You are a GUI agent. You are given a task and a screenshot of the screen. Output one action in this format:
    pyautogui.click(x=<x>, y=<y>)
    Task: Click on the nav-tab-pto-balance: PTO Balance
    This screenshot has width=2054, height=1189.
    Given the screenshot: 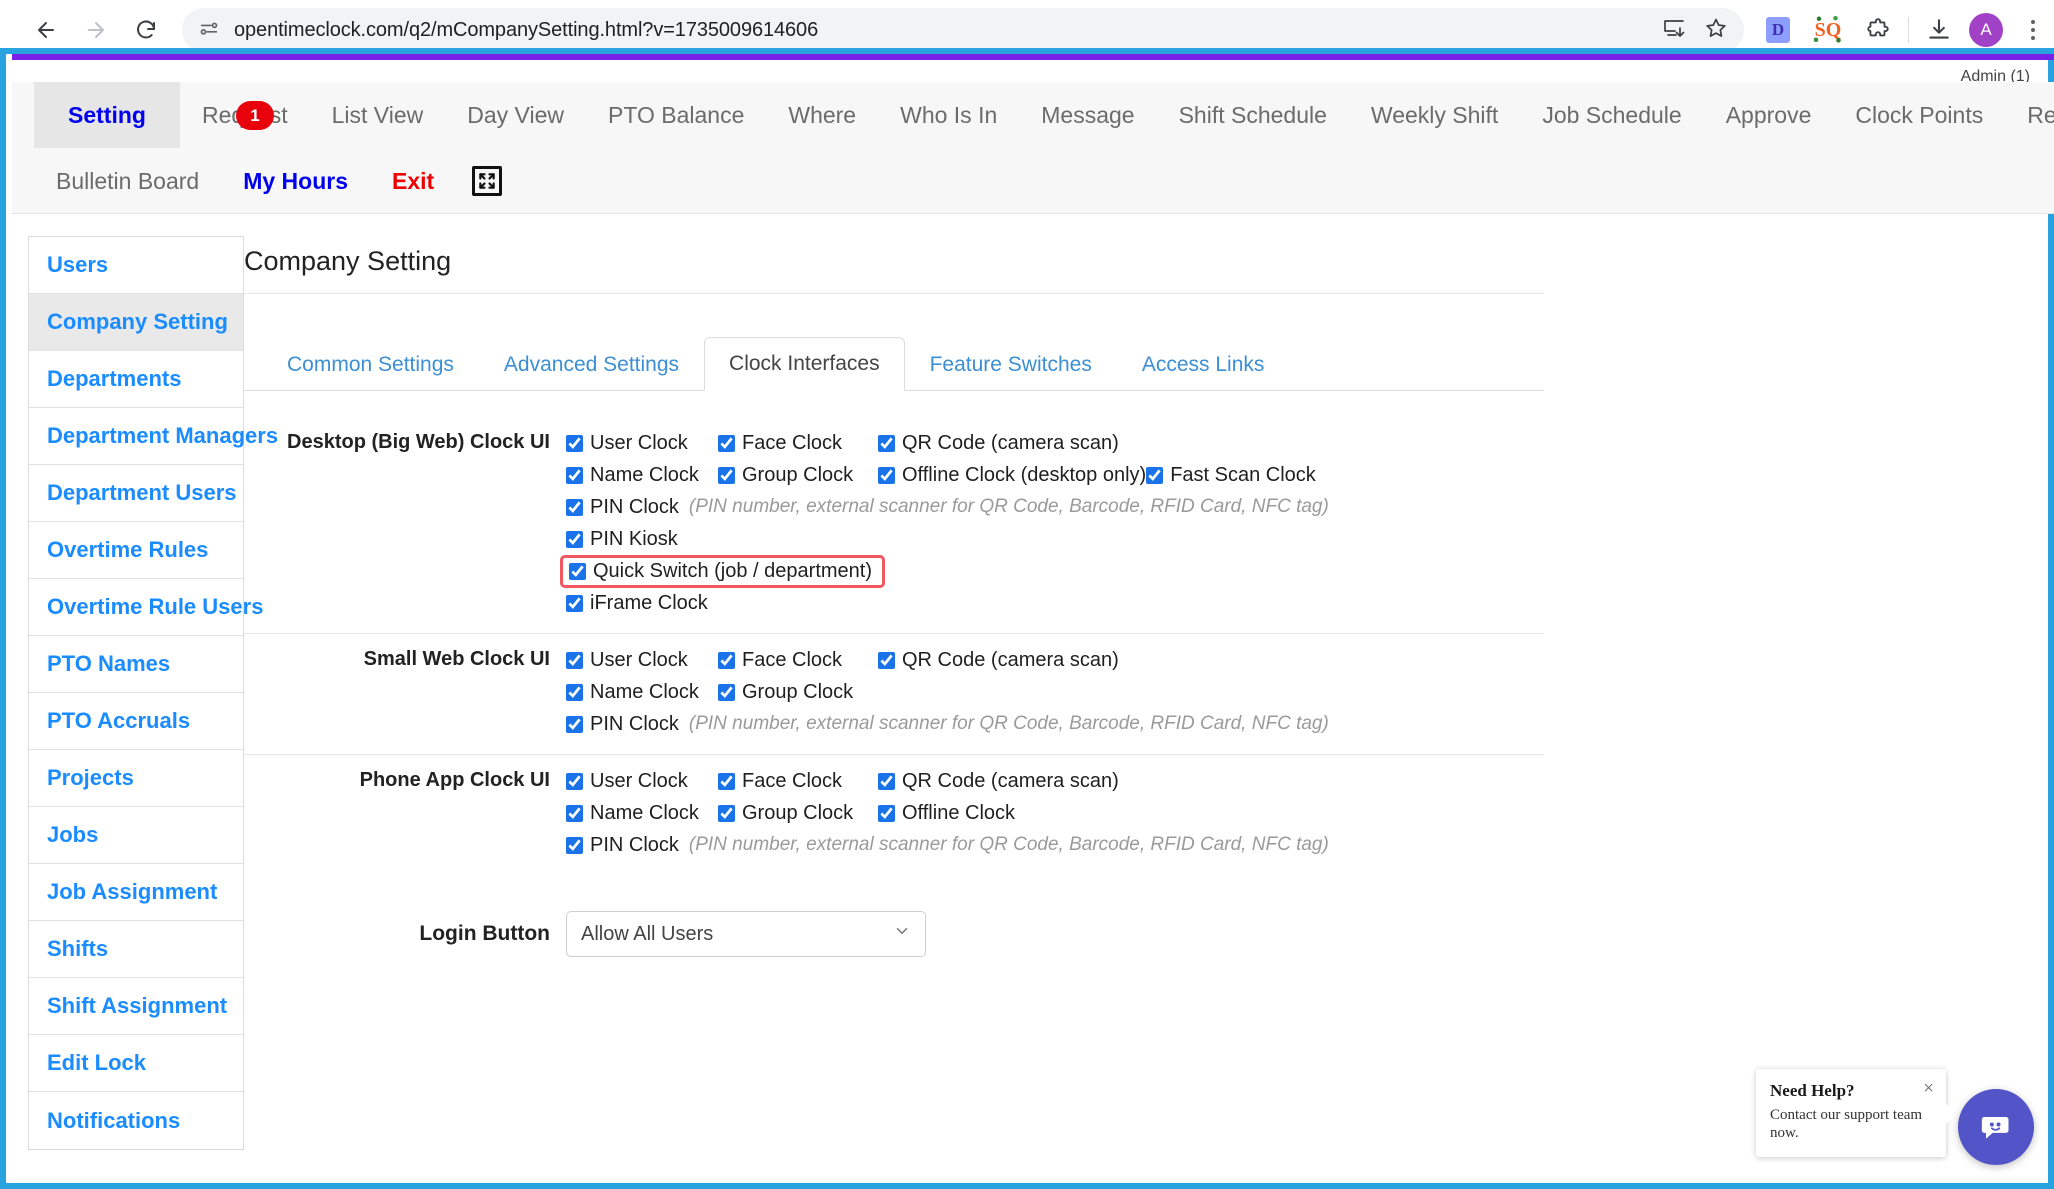 What is the action you would take?
    pyautogui.click(x=676, y=115)
    